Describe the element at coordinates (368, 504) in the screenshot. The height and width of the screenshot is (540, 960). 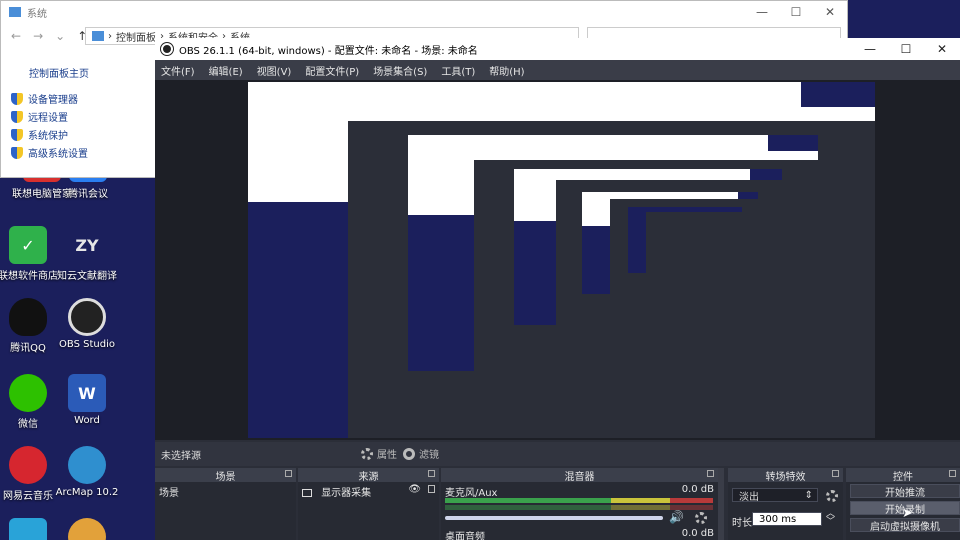
I see `sources-dock: 来源 显示器采集 👁` at that location.